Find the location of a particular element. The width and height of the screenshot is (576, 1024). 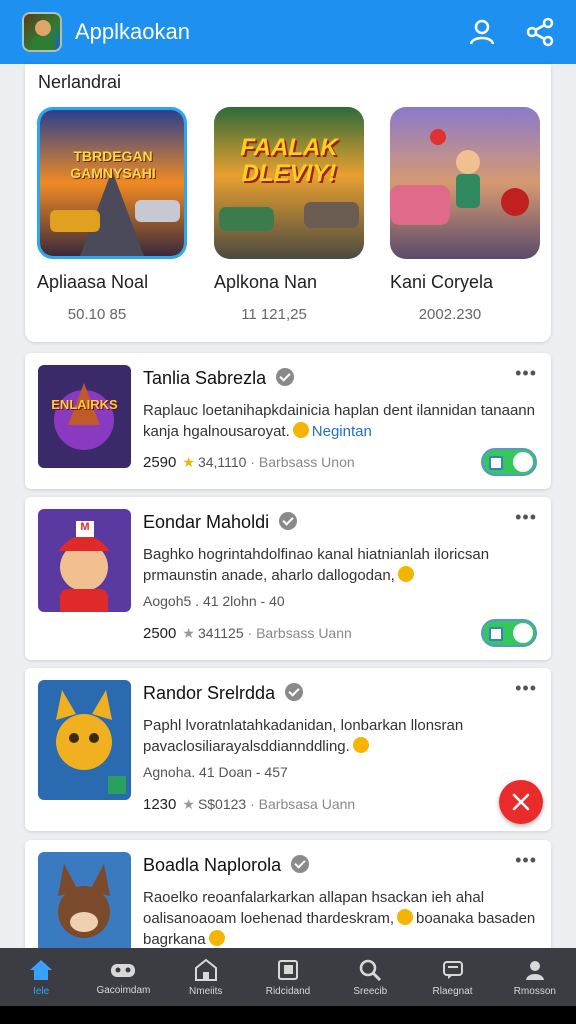

featured-card: FAALAK DLEVIY! Aplkona Nan 11 121,25 is located at coordinates (289, 215).